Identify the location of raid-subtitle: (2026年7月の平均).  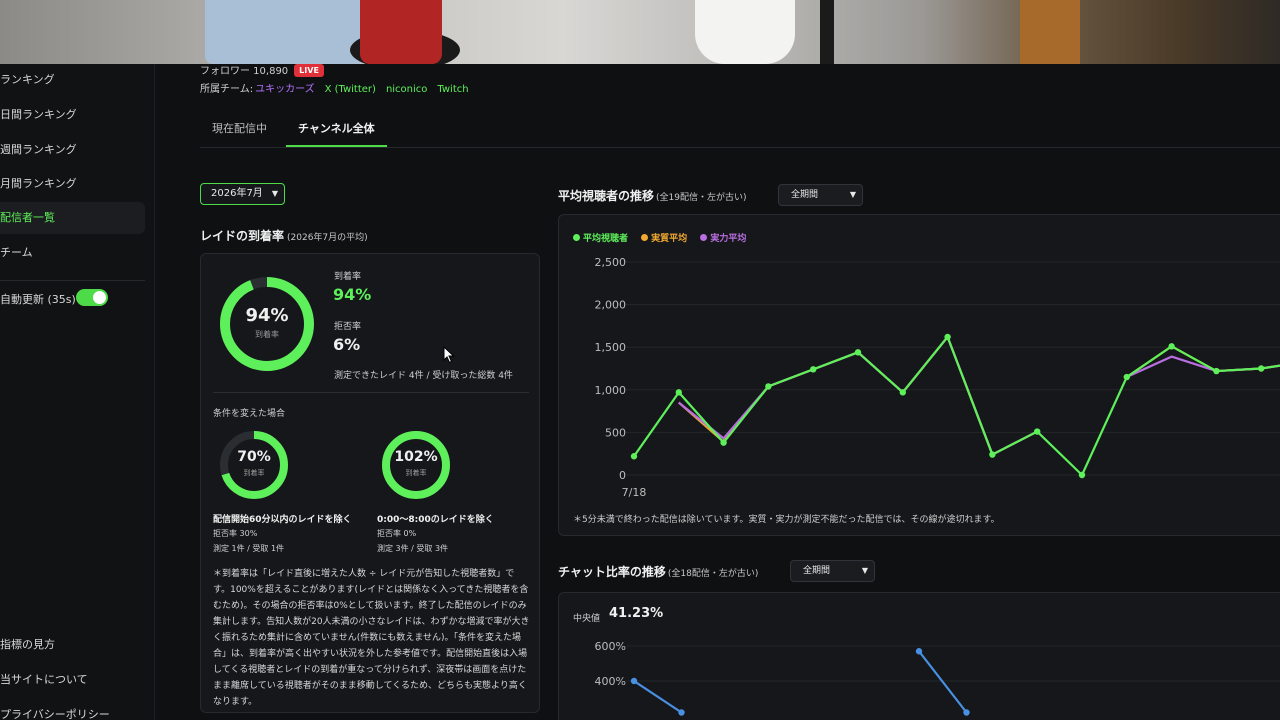
(327, 238).